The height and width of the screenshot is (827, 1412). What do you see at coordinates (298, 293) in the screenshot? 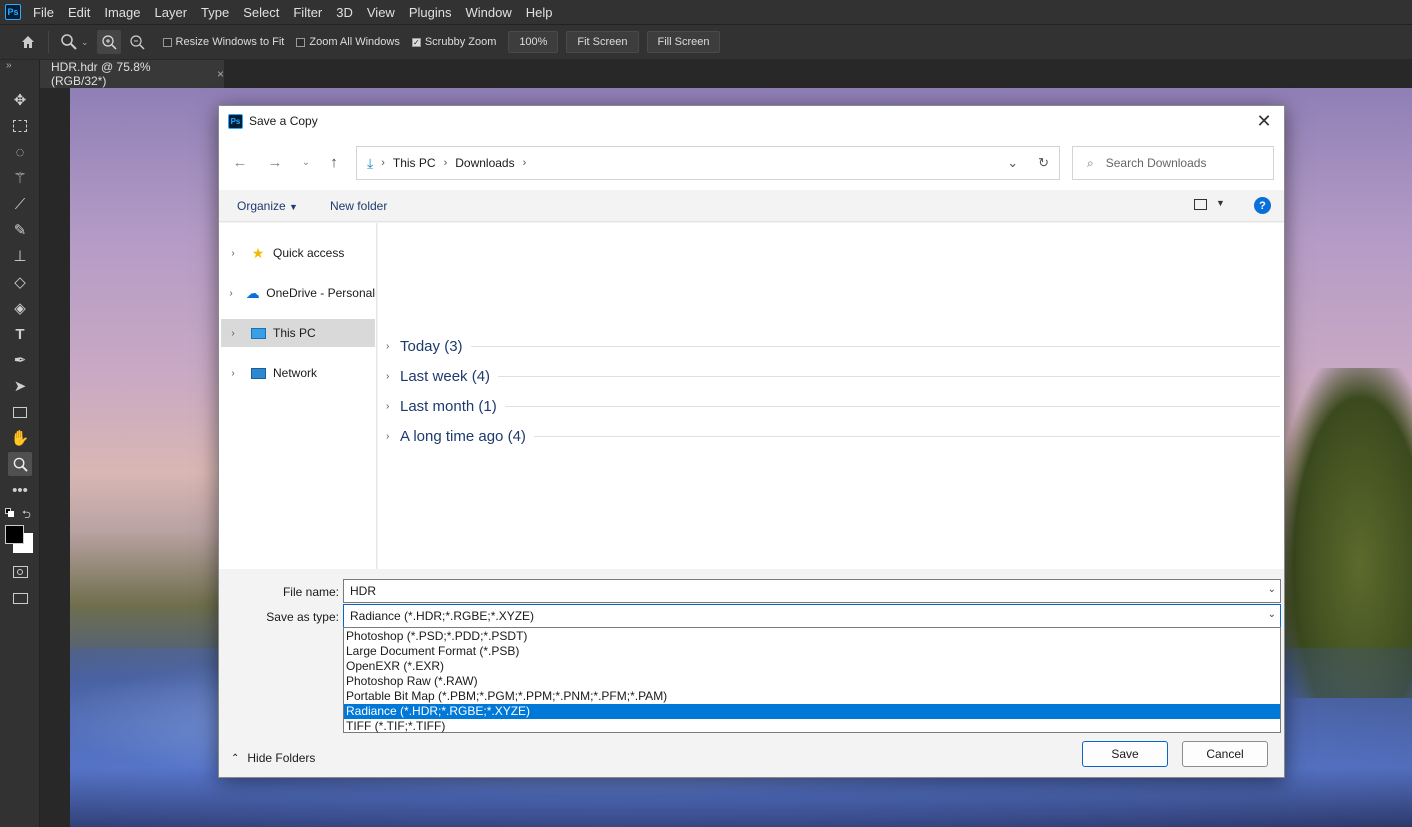
I see `sidebar-item-onedrive: › ☁ OneDrive - Personal` at bounding box center [298, 293].